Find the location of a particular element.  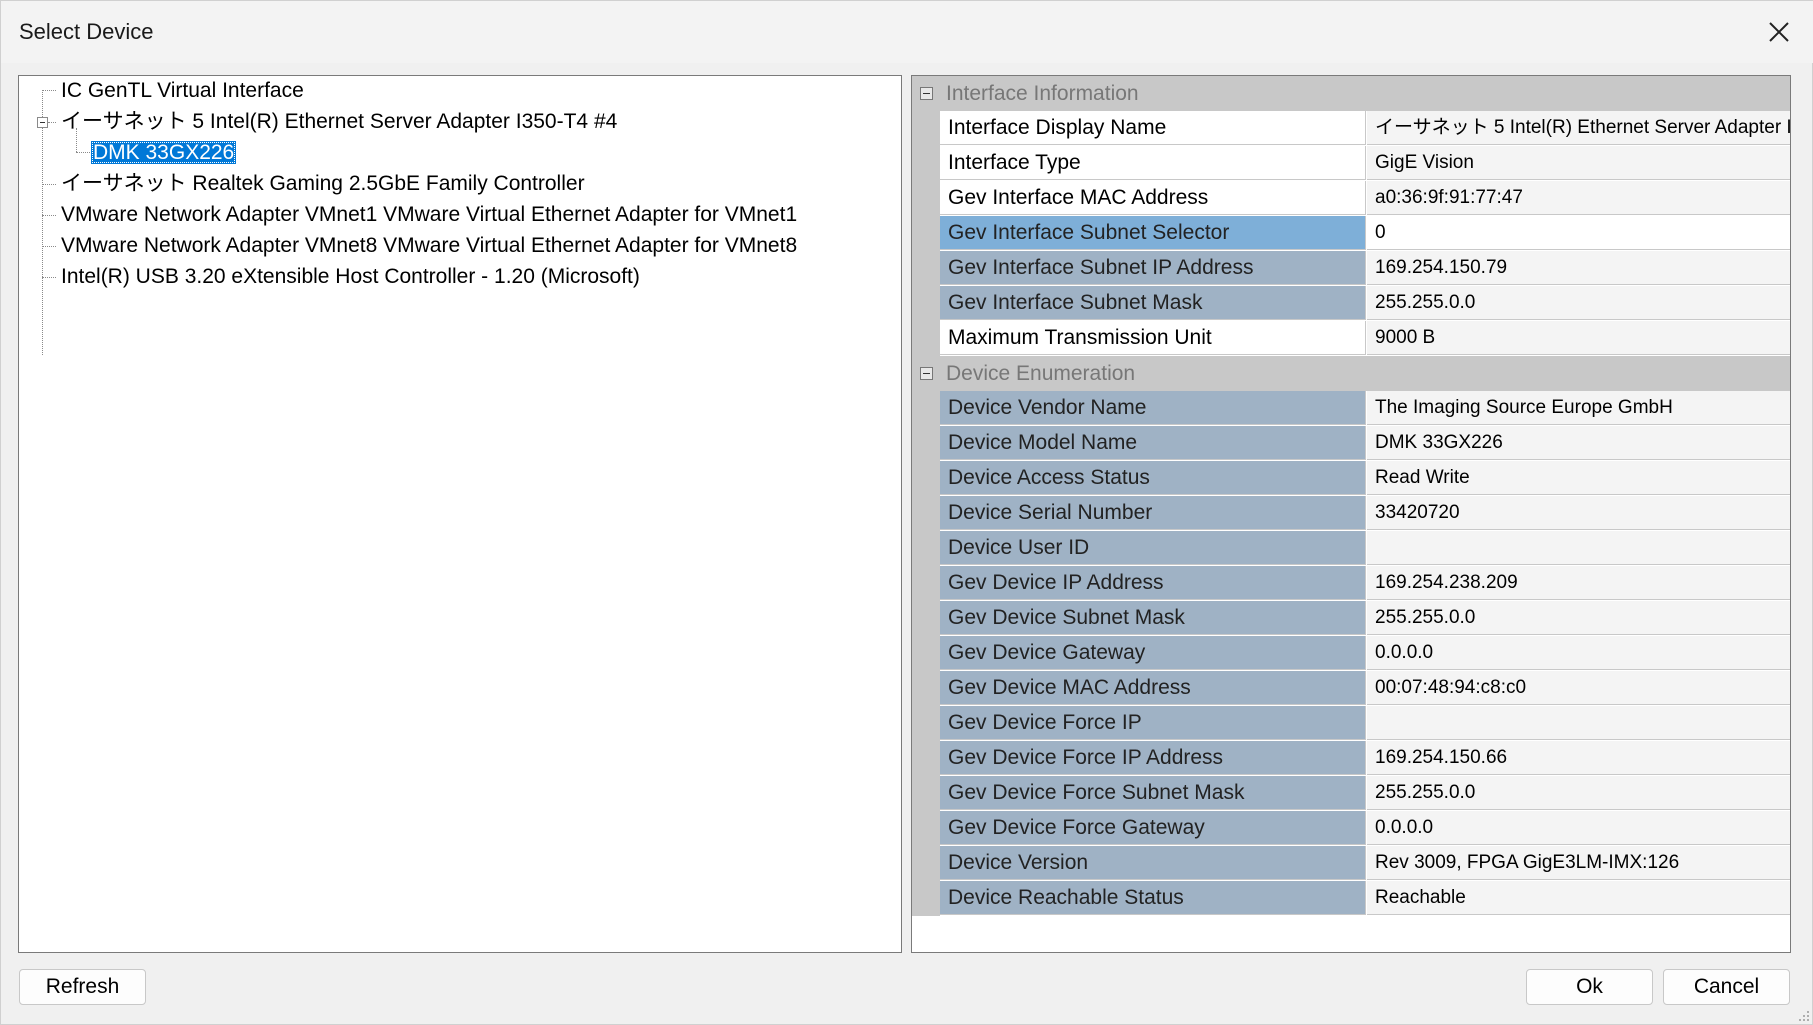

tree-item-dmk-33gx226: DMK 33GX226 is located at coordinates (164, 153).